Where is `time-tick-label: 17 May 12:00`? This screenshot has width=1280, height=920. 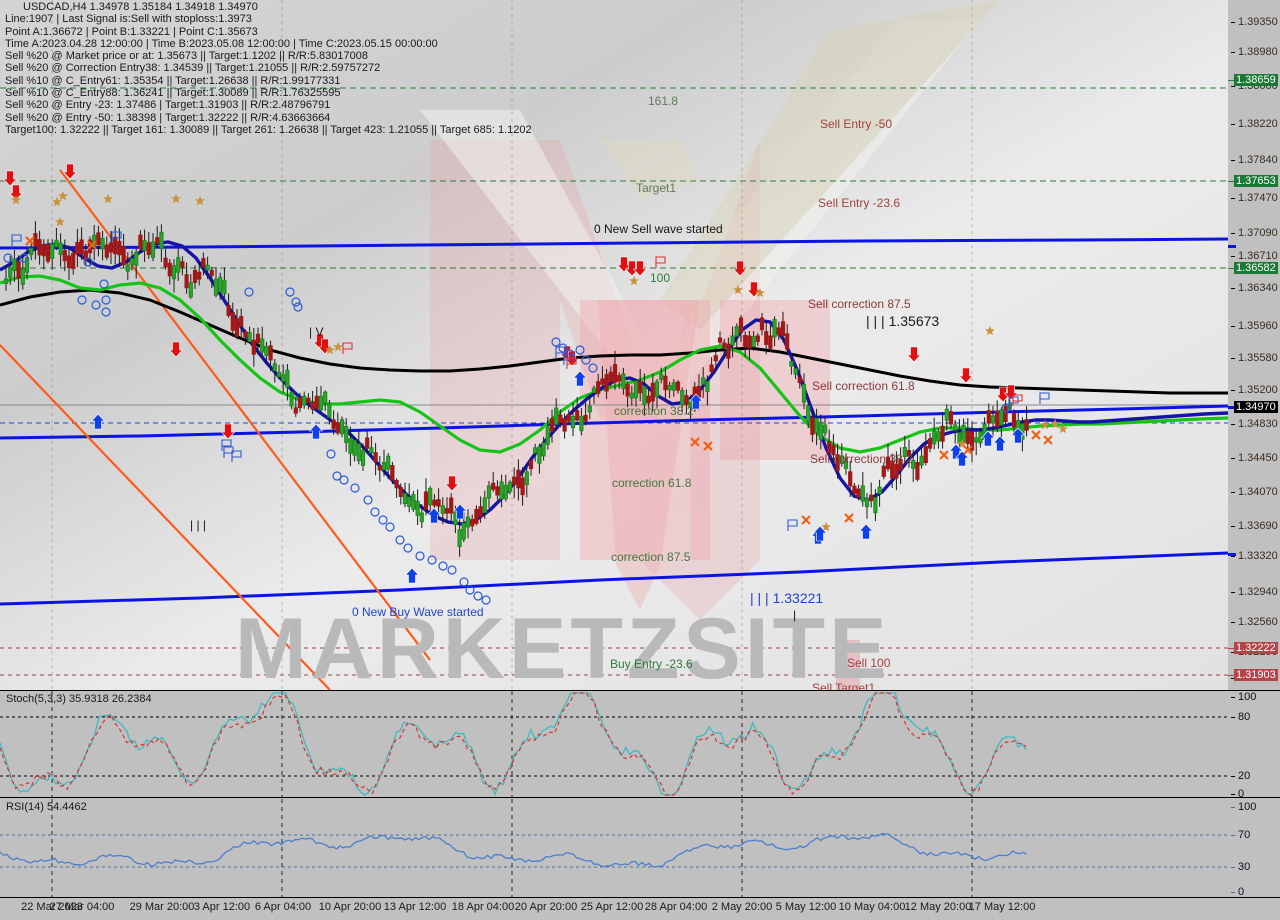
time-tick-label: 17 May 12:00 is located at coordinates (1002, 907).